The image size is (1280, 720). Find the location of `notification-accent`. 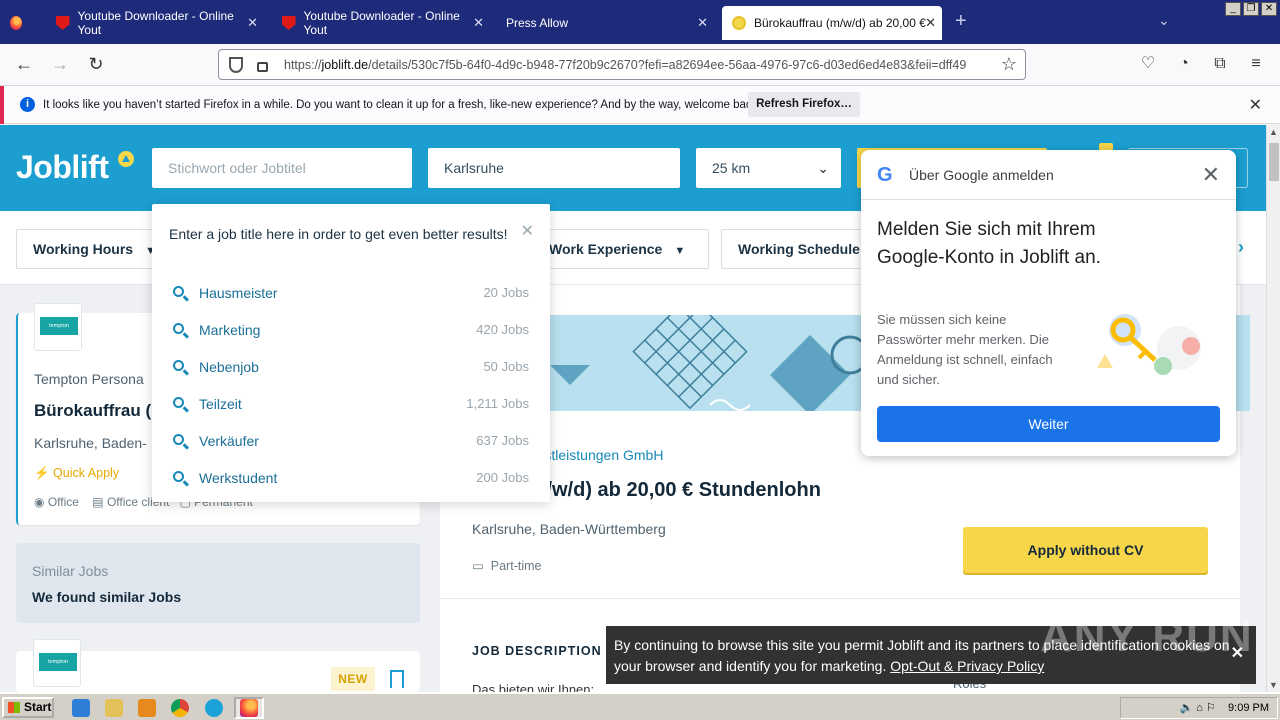

notification-accent is located at coordinates (2, 105).